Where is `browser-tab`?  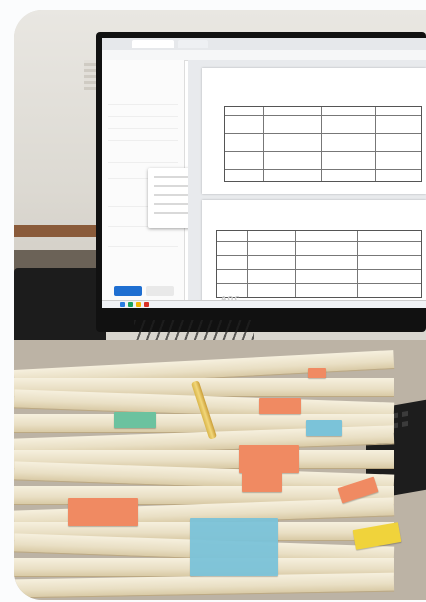 browser-tab is located at coordinates (193, 44).